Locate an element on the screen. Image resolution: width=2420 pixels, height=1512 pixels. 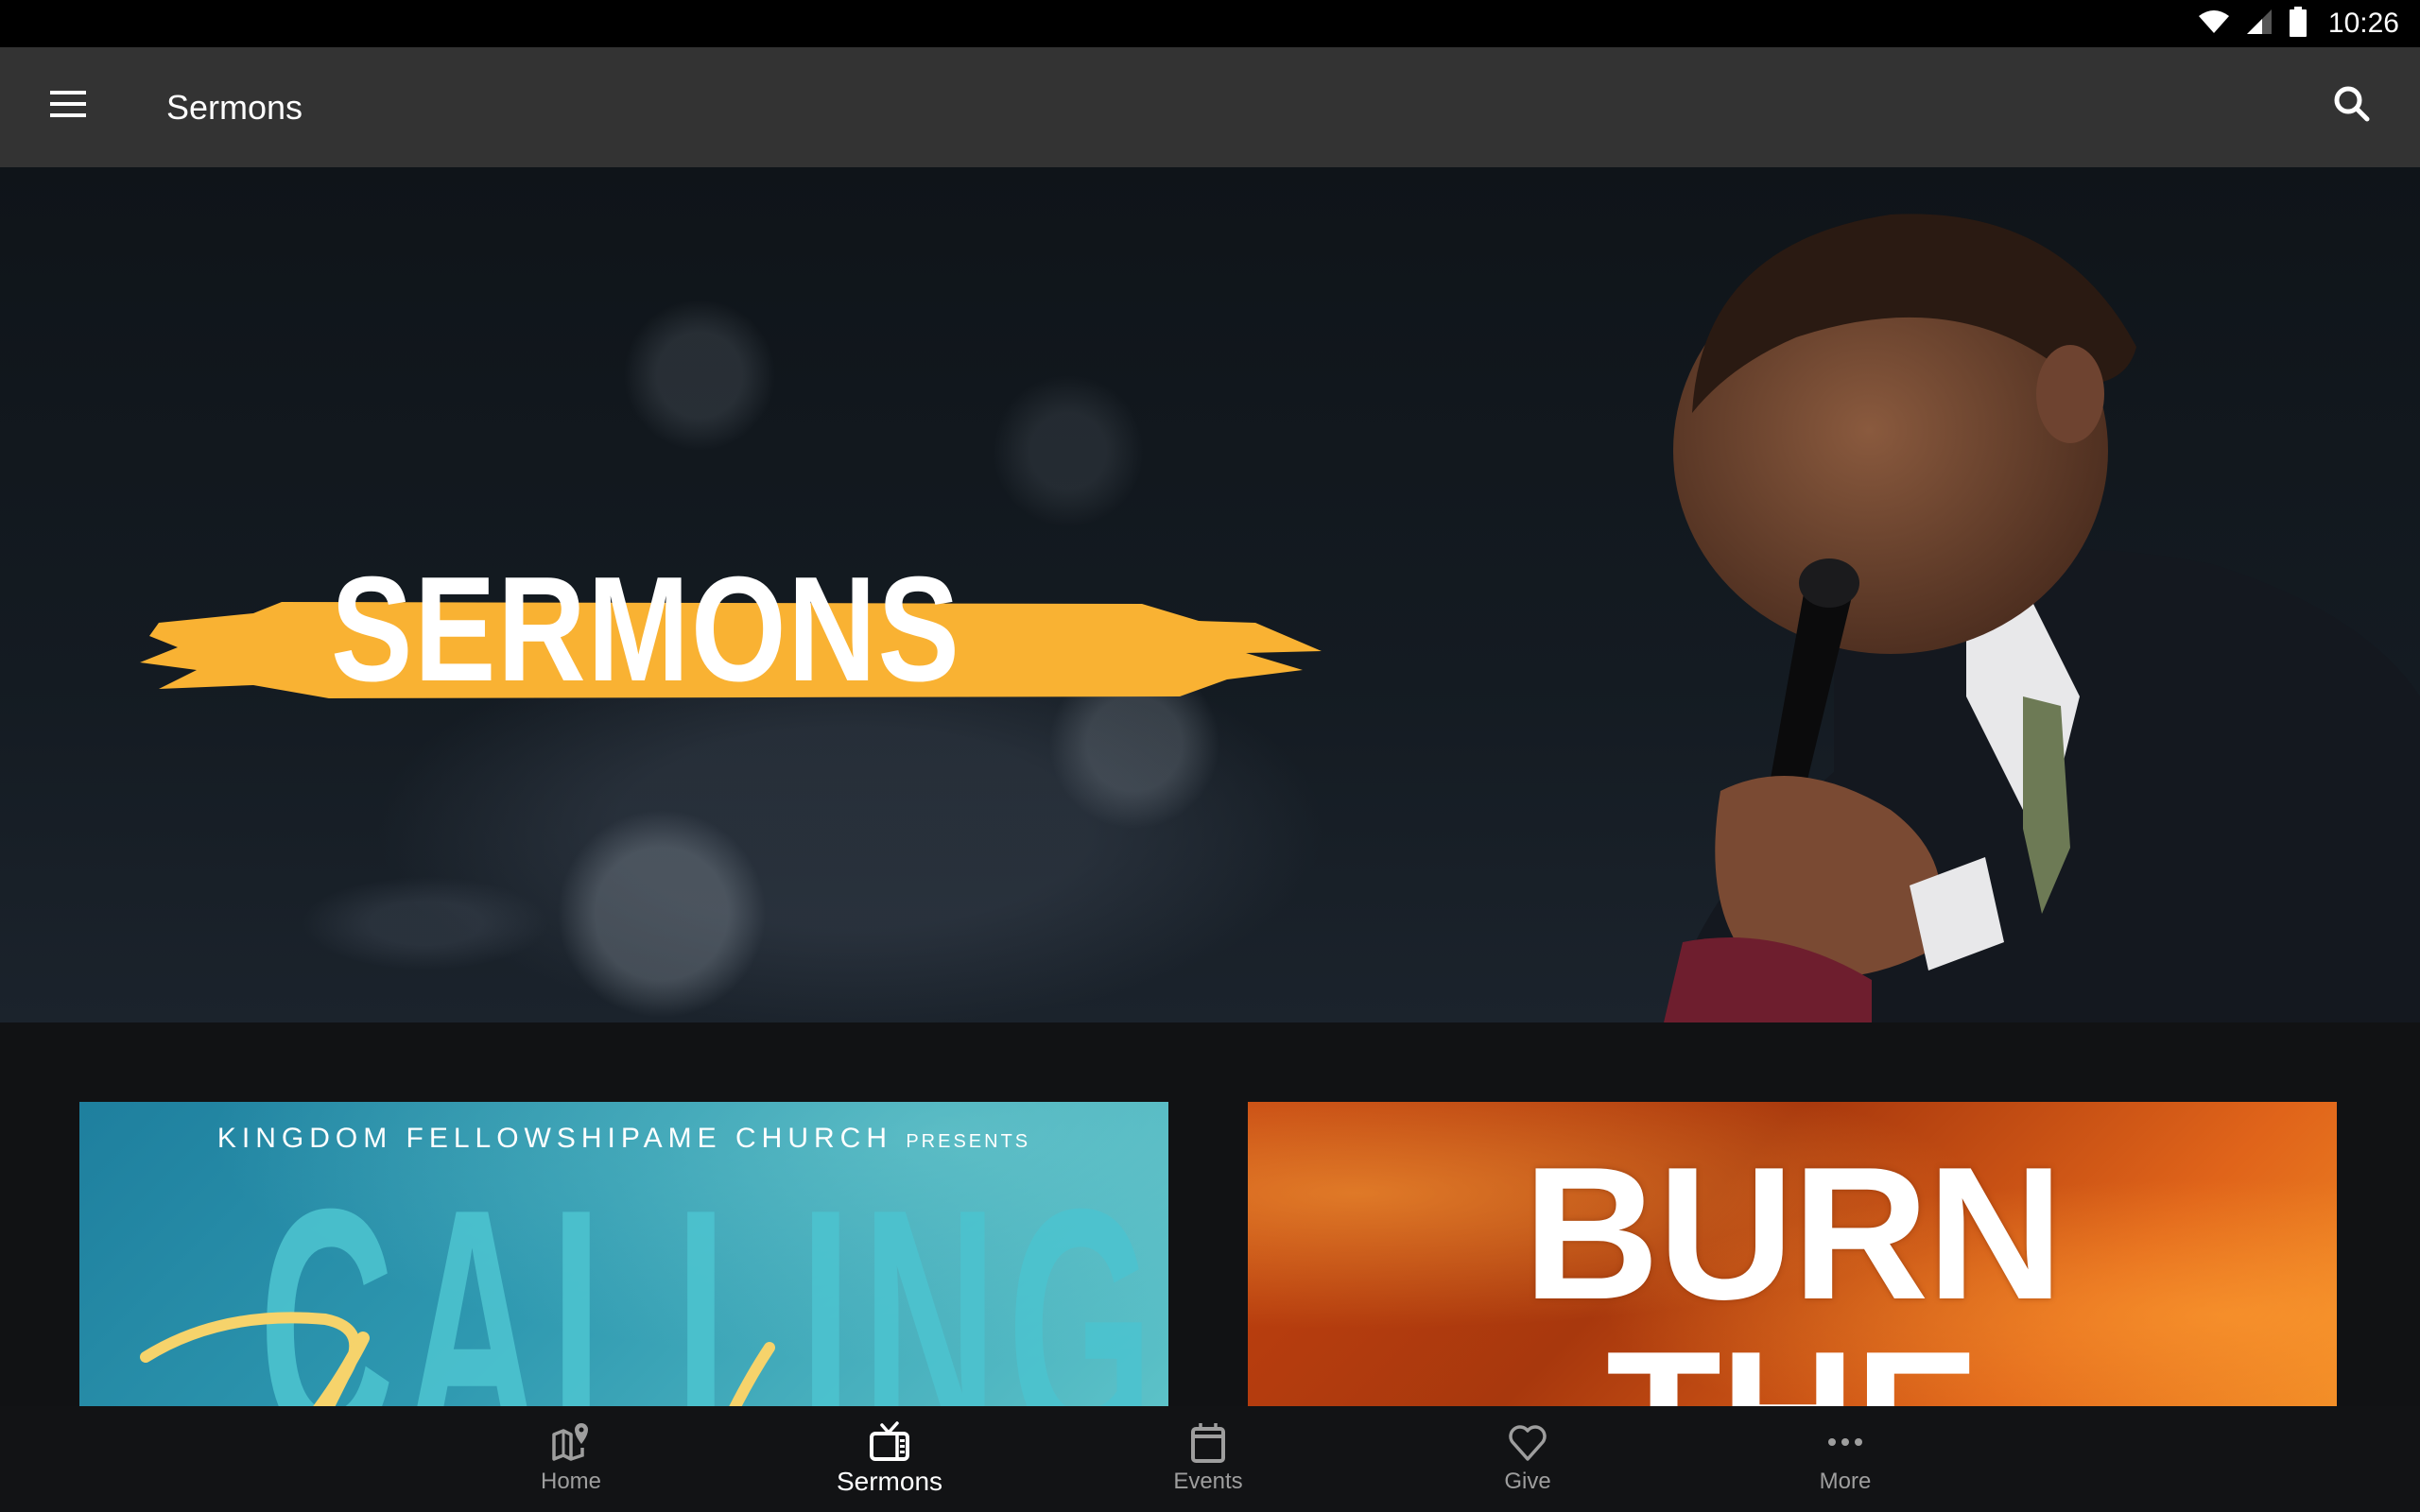
battery-icon is located at coordinates (2298, 24).